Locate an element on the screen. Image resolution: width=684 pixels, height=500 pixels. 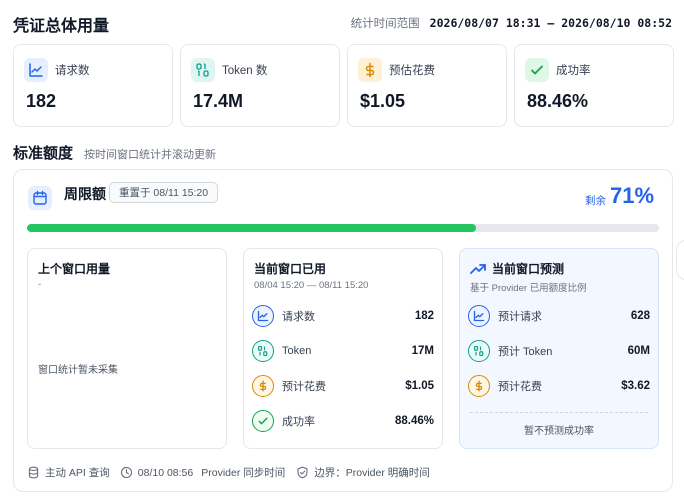
trend-up-icon is located at coordinates (478, 269).